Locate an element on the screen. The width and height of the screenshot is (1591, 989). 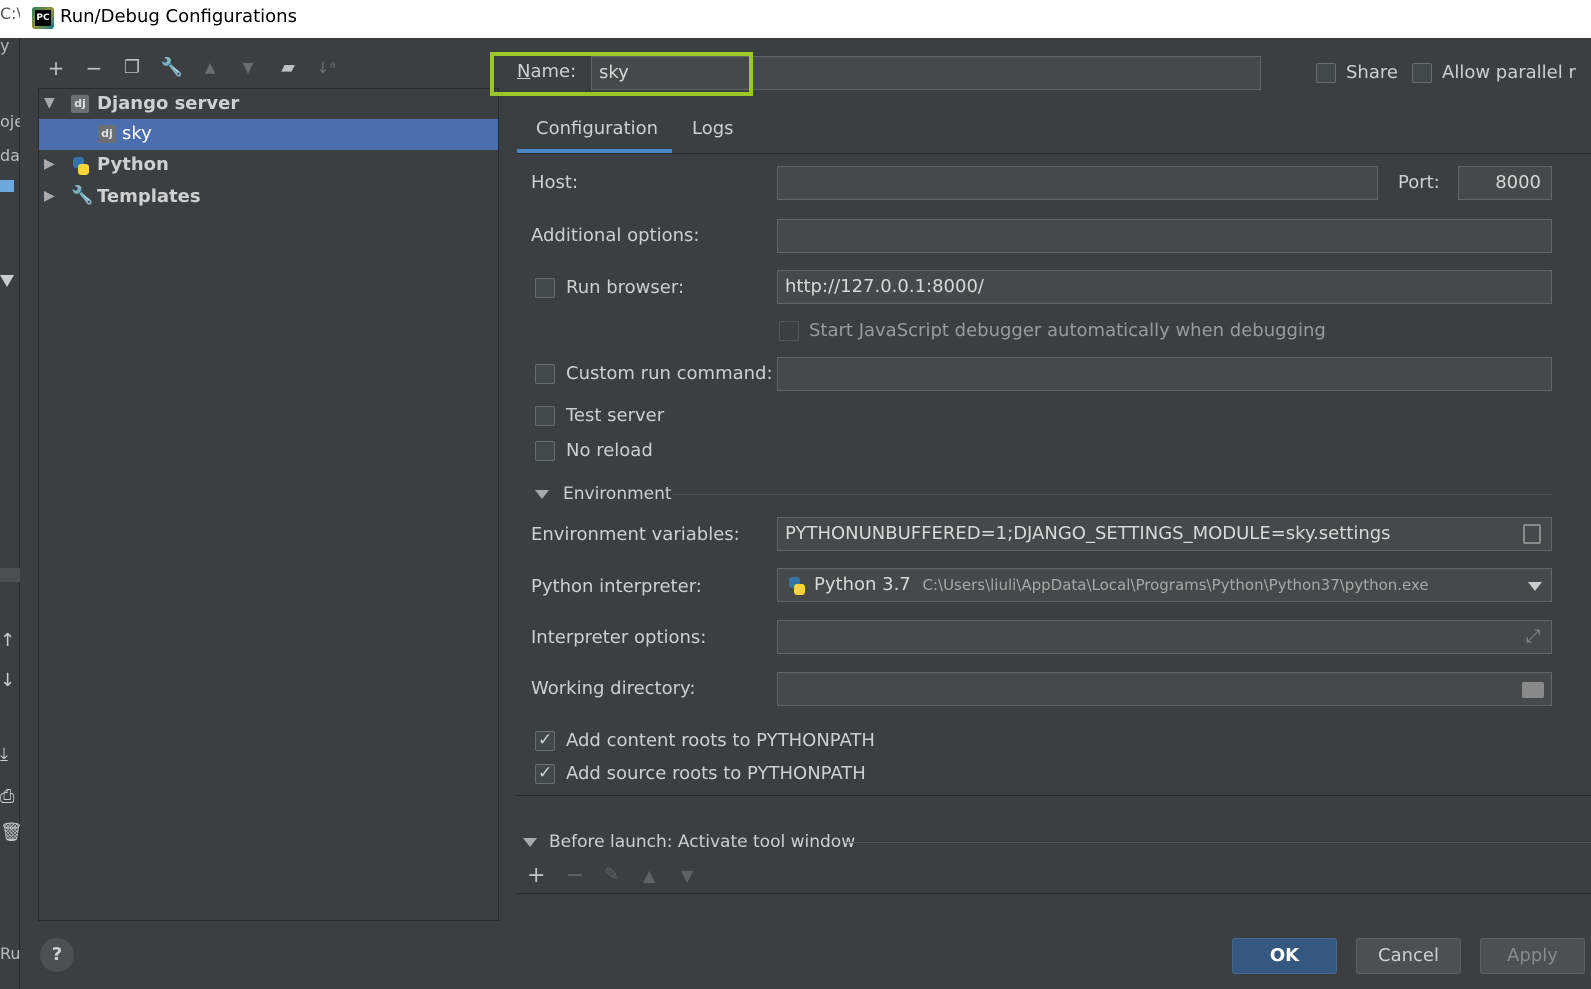
working-directory-input is located at coordinates (1164, 689).